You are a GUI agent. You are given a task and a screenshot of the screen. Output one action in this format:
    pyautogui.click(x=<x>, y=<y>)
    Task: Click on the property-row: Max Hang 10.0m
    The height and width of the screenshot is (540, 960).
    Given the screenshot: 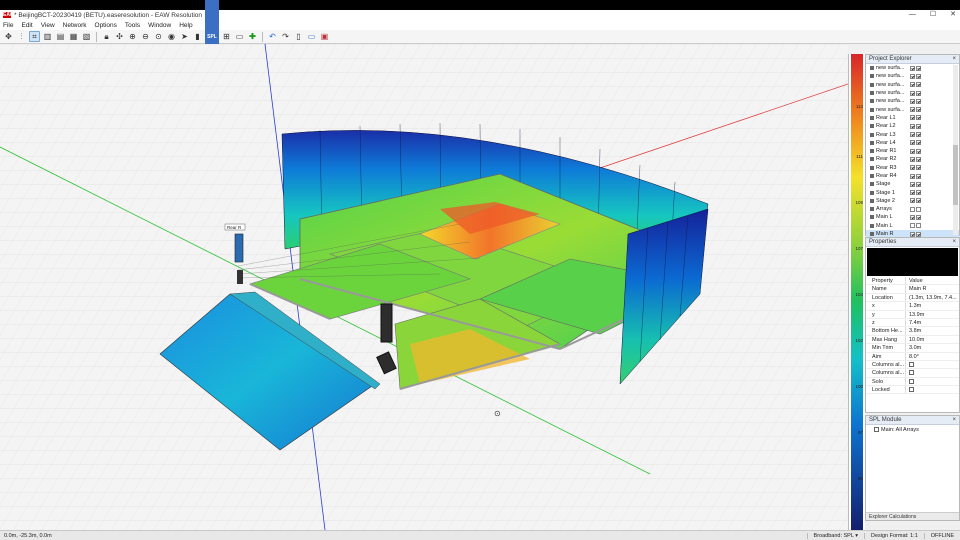 What is the action you would take?
    pyautogui.click(x=912, y=340)
    